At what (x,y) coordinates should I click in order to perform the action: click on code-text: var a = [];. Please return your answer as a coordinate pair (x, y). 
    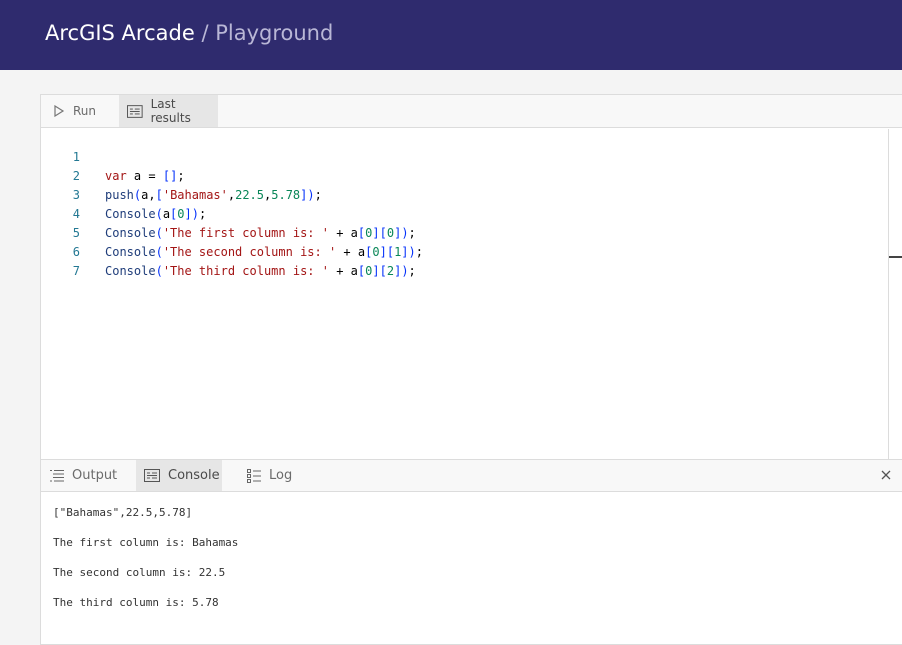
    Looking at the image, I should click on (145, 176).